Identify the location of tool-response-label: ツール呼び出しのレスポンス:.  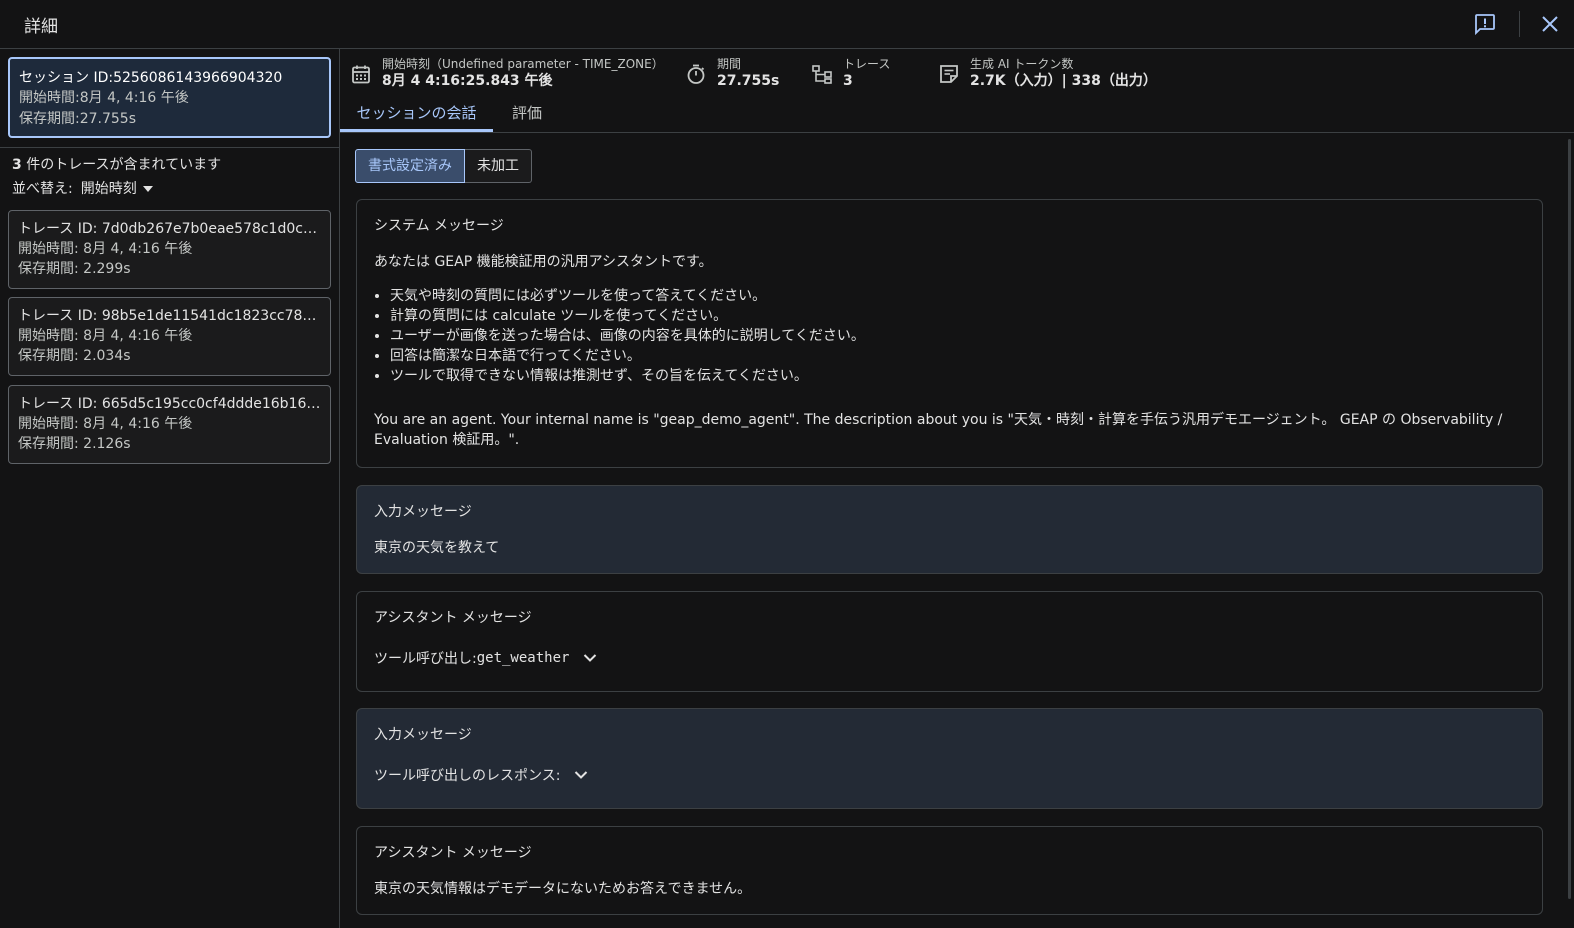
(467, 776).